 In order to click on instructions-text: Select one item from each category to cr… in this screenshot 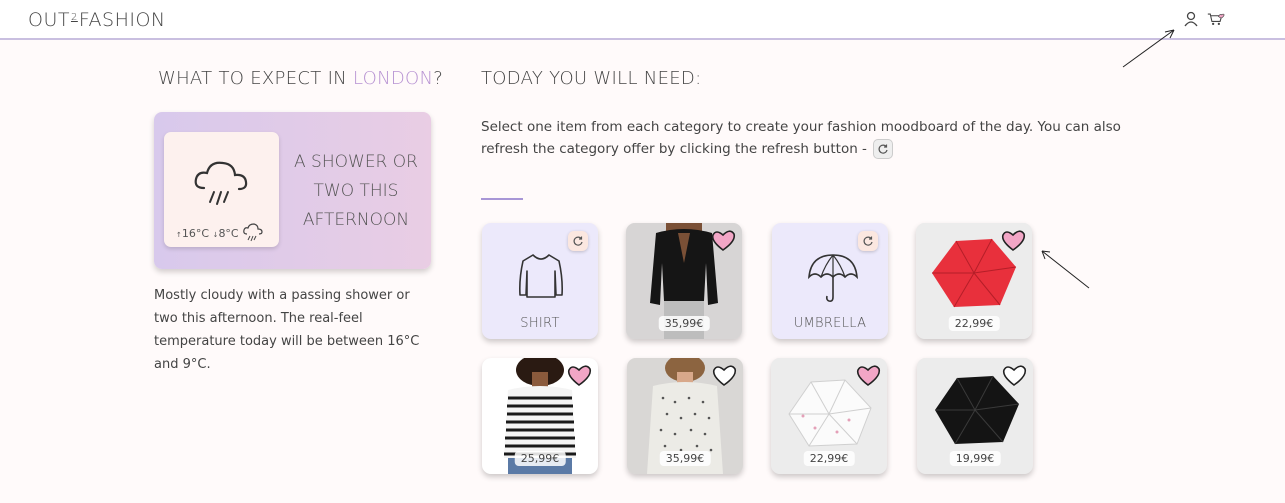, I will do `click(801, 138)`.